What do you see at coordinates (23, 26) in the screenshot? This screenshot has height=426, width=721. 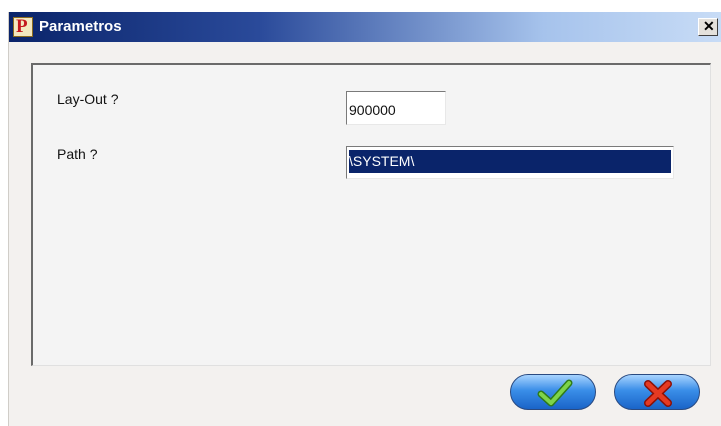 I see `app-logo-icon: P` at bounding box center [23, 26].